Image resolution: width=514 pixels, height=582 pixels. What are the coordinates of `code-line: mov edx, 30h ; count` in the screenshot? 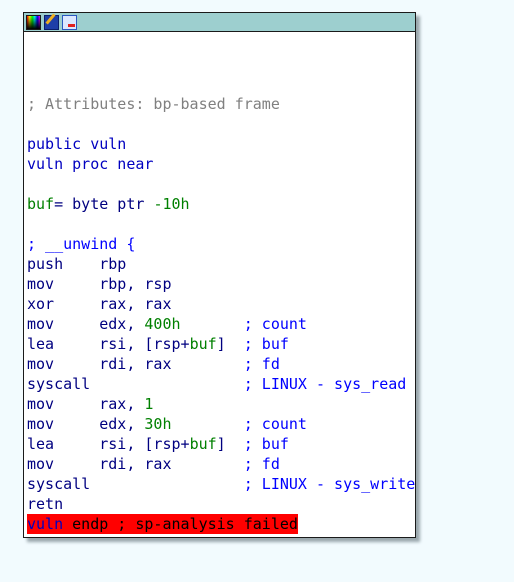 It's located at (221, 424).